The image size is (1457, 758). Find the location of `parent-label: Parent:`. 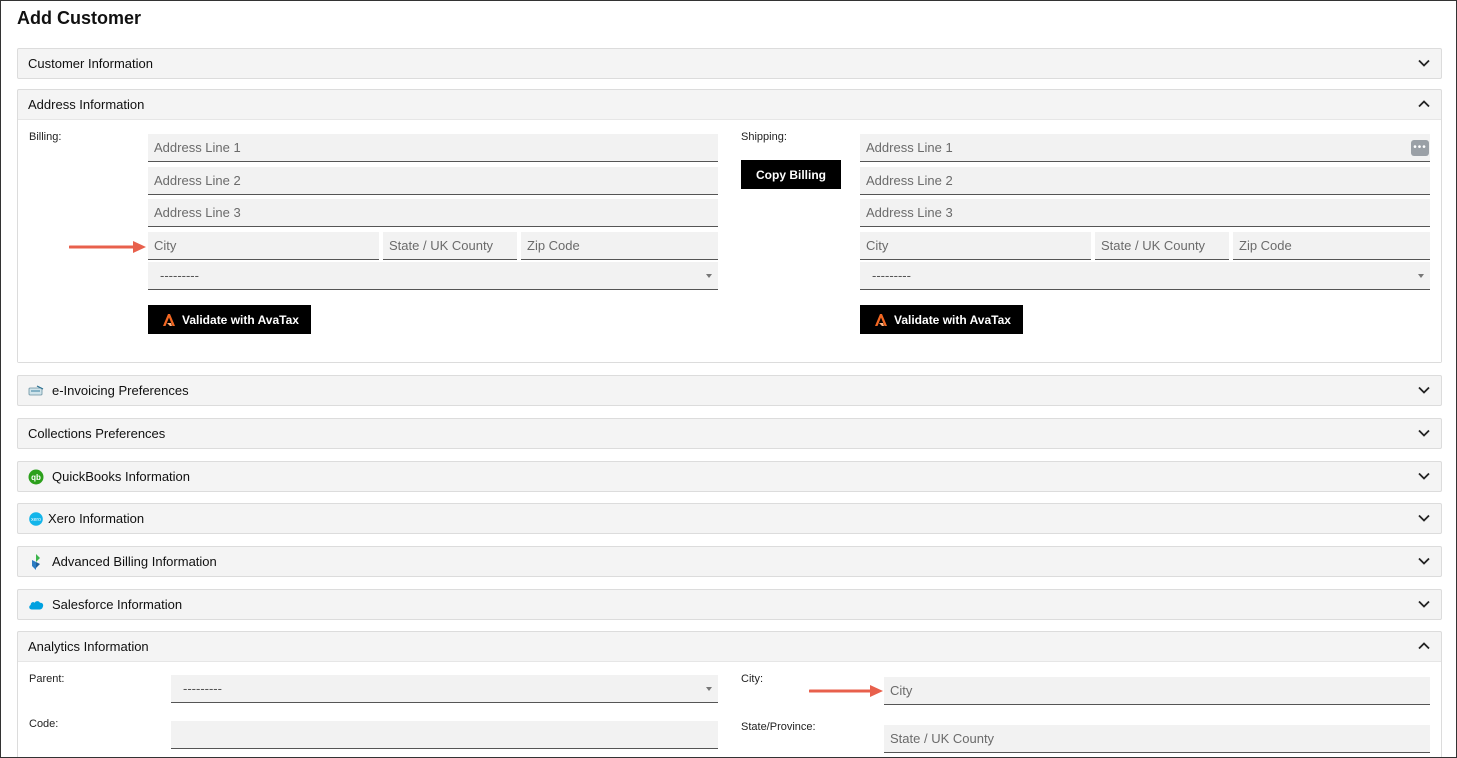

parent-label: Parent: is located at coordinates (47, 679).